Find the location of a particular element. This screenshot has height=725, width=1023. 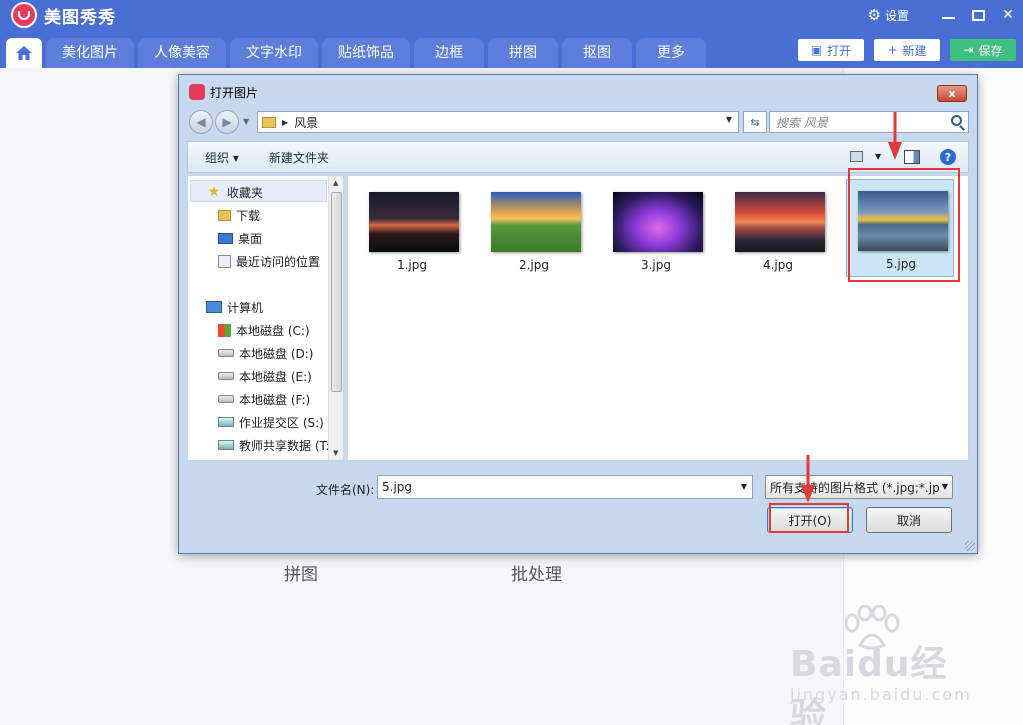

filename-dropdown-icon: ▼ is located at coordinates (744, 486).